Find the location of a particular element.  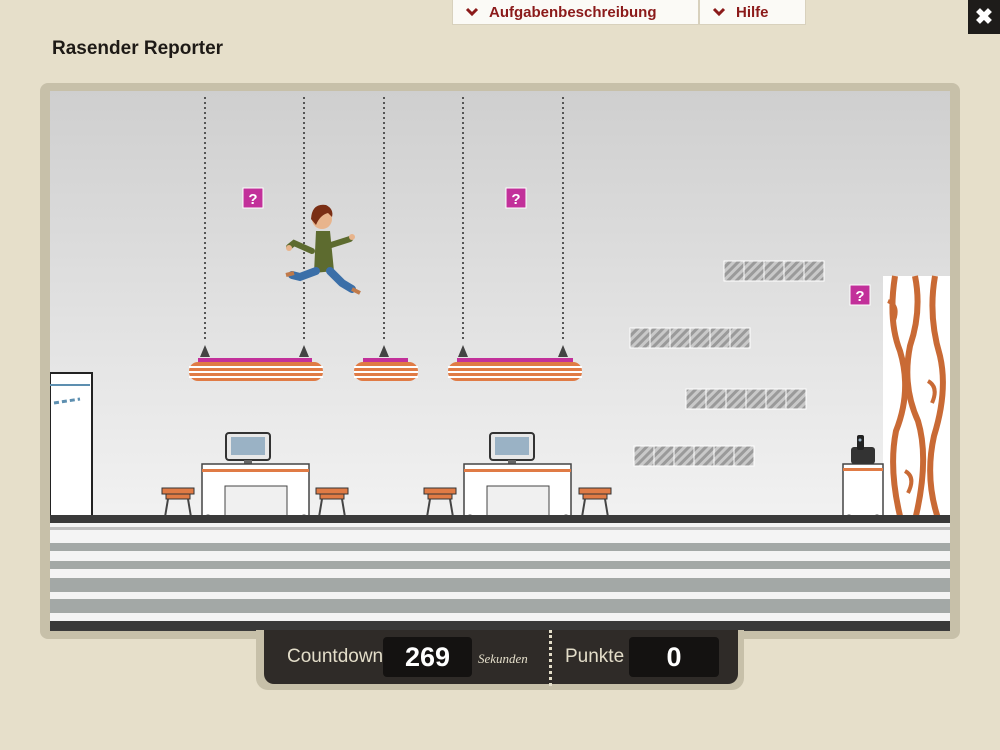

header-tabs: Aufgabenbeschreibung Hilfe is located at coordinates (629, 12).